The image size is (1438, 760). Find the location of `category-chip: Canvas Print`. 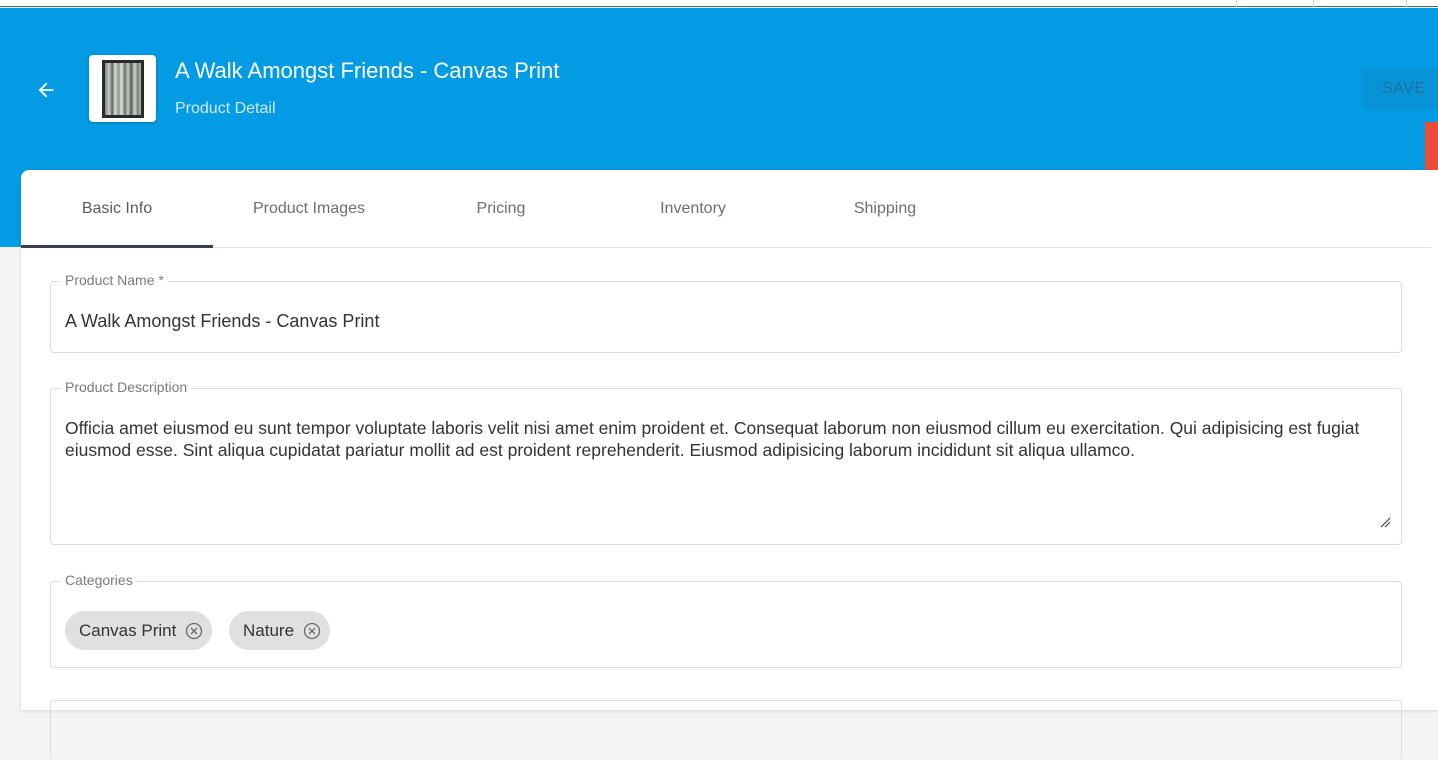

category-chip: Canvas Print is located at coordinates (139, 630).